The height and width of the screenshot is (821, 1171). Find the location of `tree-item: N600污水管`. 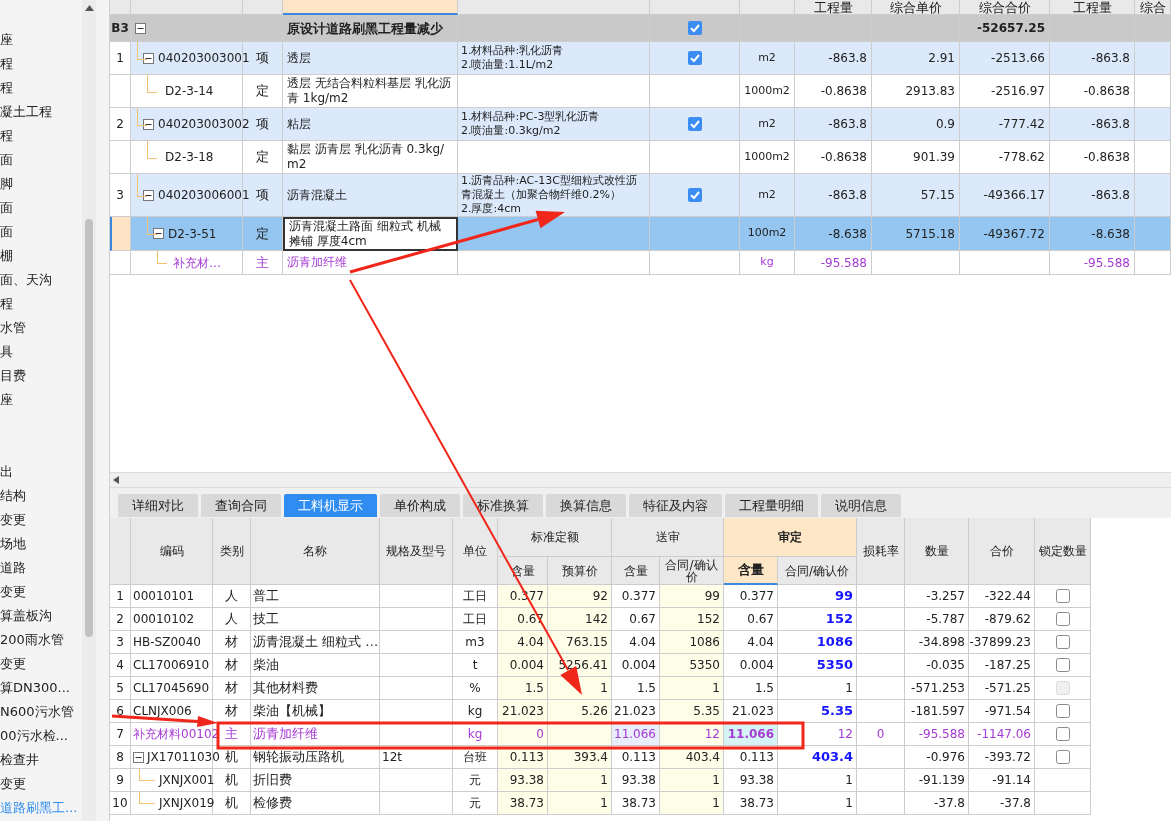

tree-item: N600污水管 is located at coordinates (40, 712).